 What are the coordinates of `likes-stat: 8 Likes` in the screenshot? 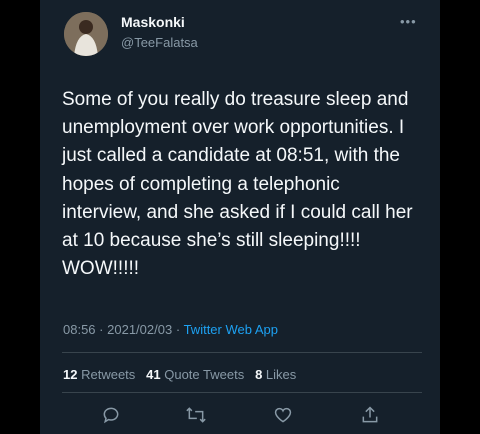 It's located at (275, 374).